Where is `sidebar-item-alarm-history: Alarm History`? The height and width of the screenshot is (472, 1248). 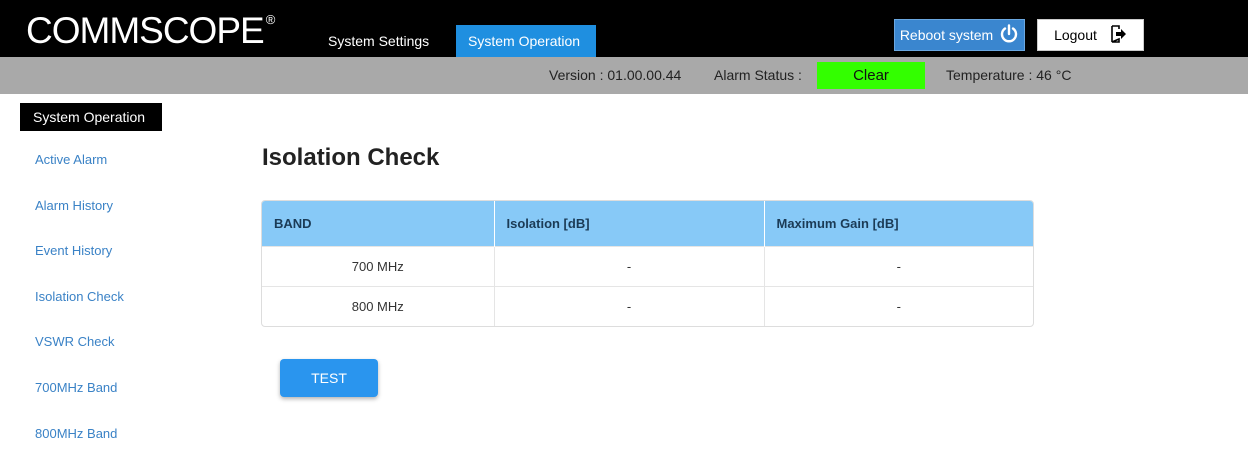 sidebar-item-alarm-history: Alarm History is located at coordinates (74, 206).